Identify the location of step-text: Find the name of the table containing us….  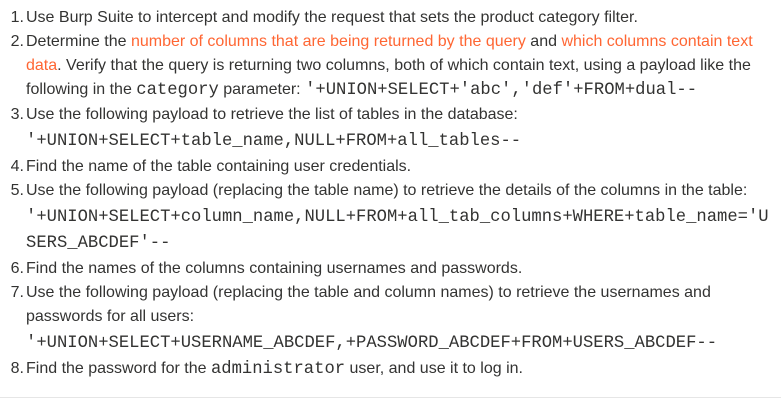
(219, 166).